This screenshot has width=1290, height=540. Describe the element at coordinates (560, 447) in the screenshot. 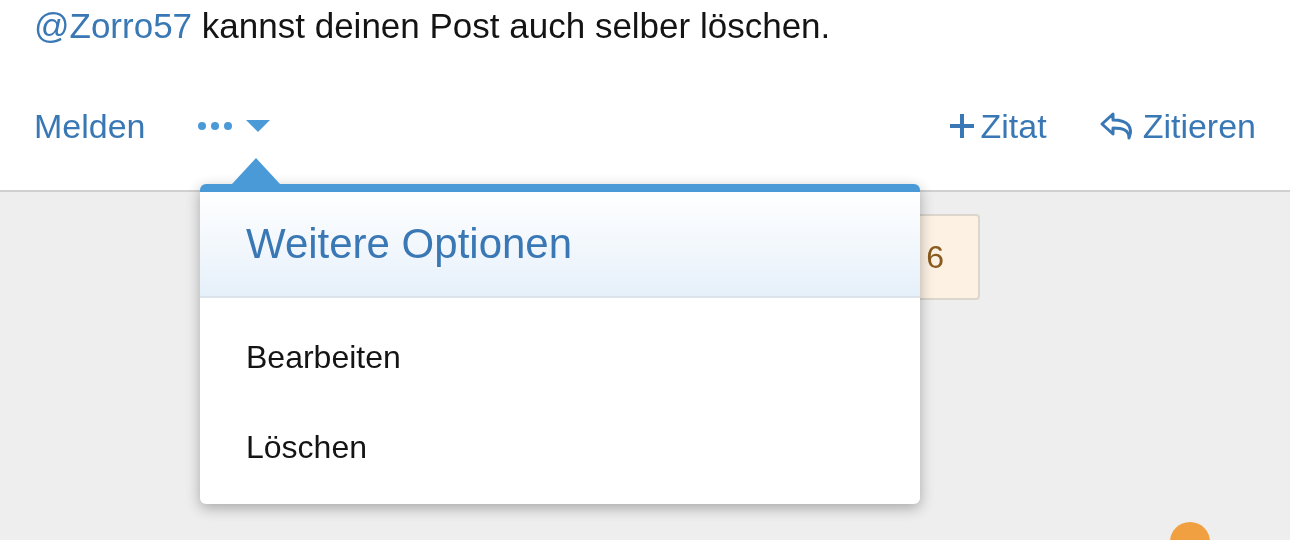

I see `menu-item: Löschen` at that location.